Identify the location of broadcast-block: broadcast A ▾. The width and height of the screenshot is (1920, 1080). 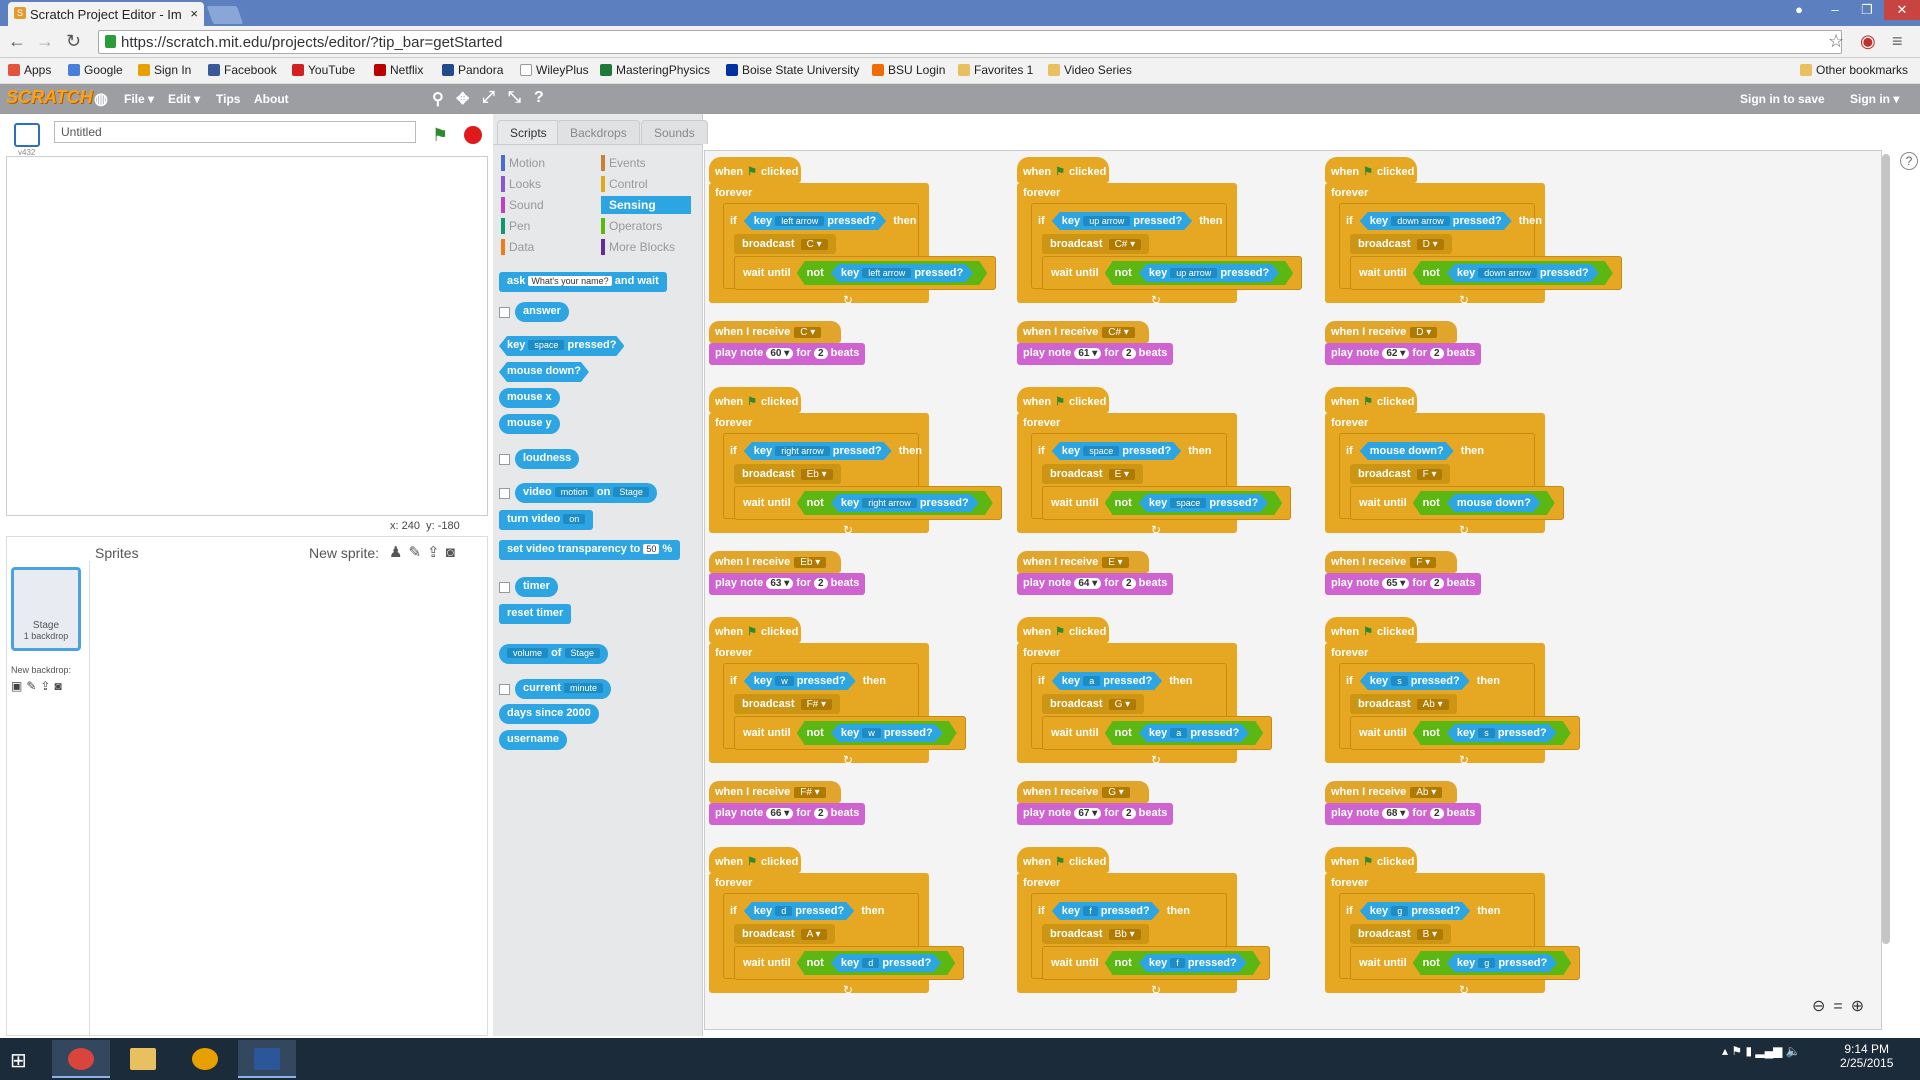
(784, 934).